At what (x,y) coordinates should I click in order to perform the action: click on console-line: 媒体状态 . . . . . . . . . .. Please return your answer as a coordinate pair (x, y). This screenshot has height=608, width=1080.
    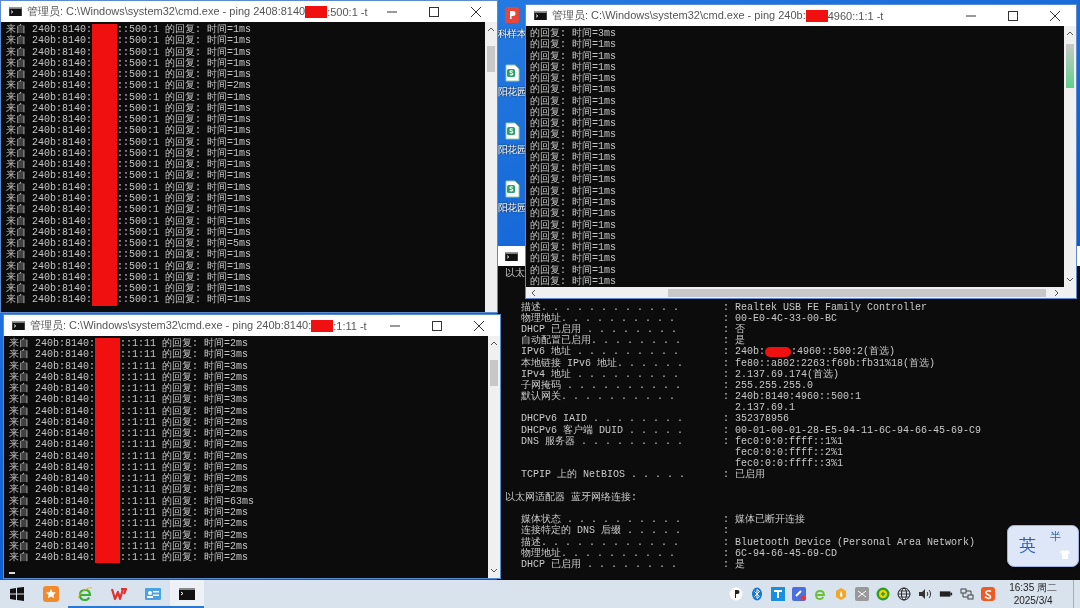
    Looking at the image, I should click on (601, 520).